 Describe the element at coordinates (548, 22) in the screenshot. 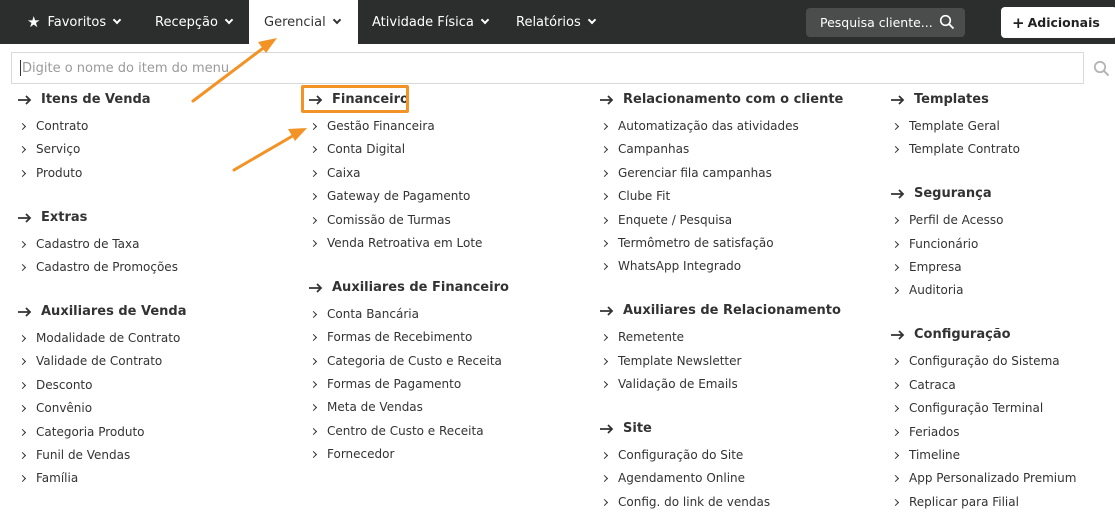

I see `nav-relatorios-label: Relatórios` at that location.